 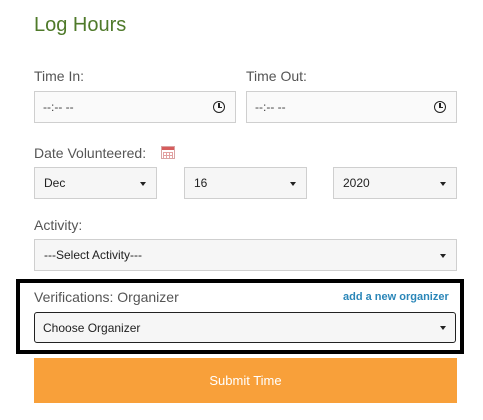 What do you see at coordinates (201, 183) in the screenshot?
I see `day-value: 16` at bounding box center [201, 183].